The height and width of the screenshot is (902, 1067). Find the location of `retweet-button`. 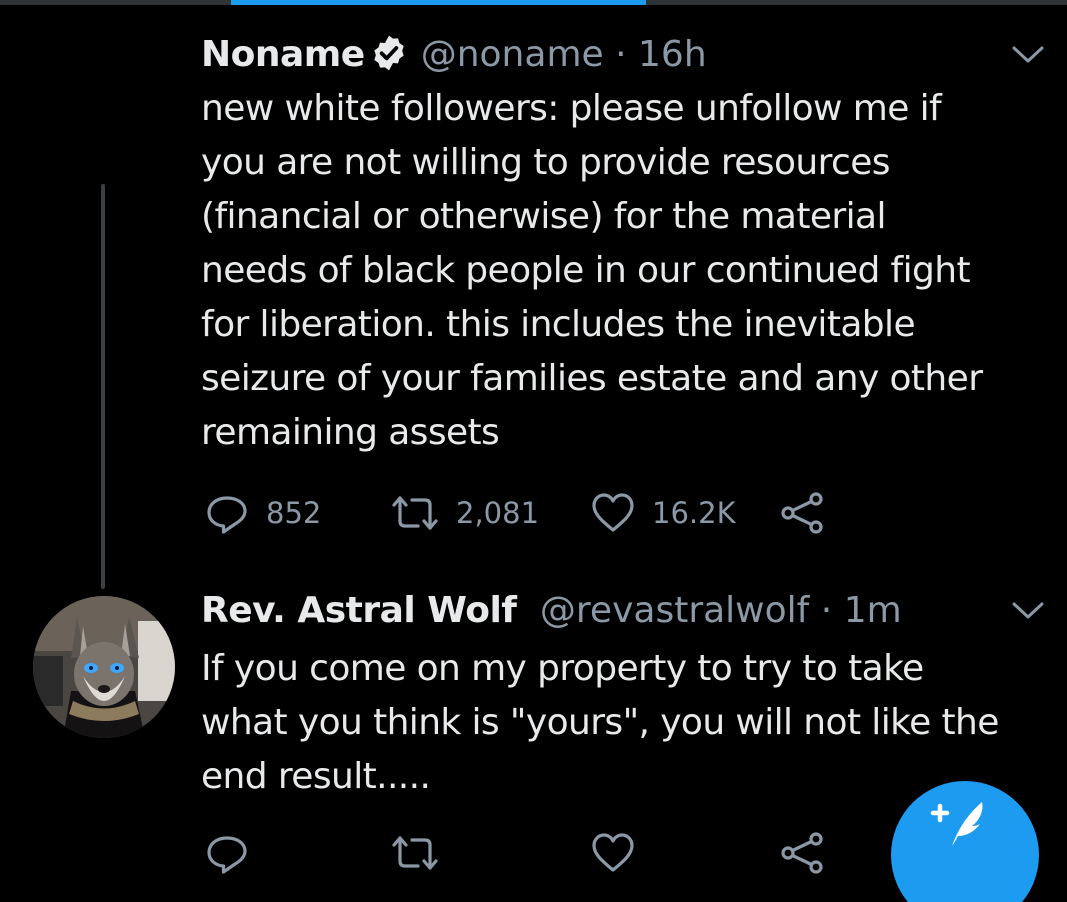

retweet-button is located at coordinates (415, 853).